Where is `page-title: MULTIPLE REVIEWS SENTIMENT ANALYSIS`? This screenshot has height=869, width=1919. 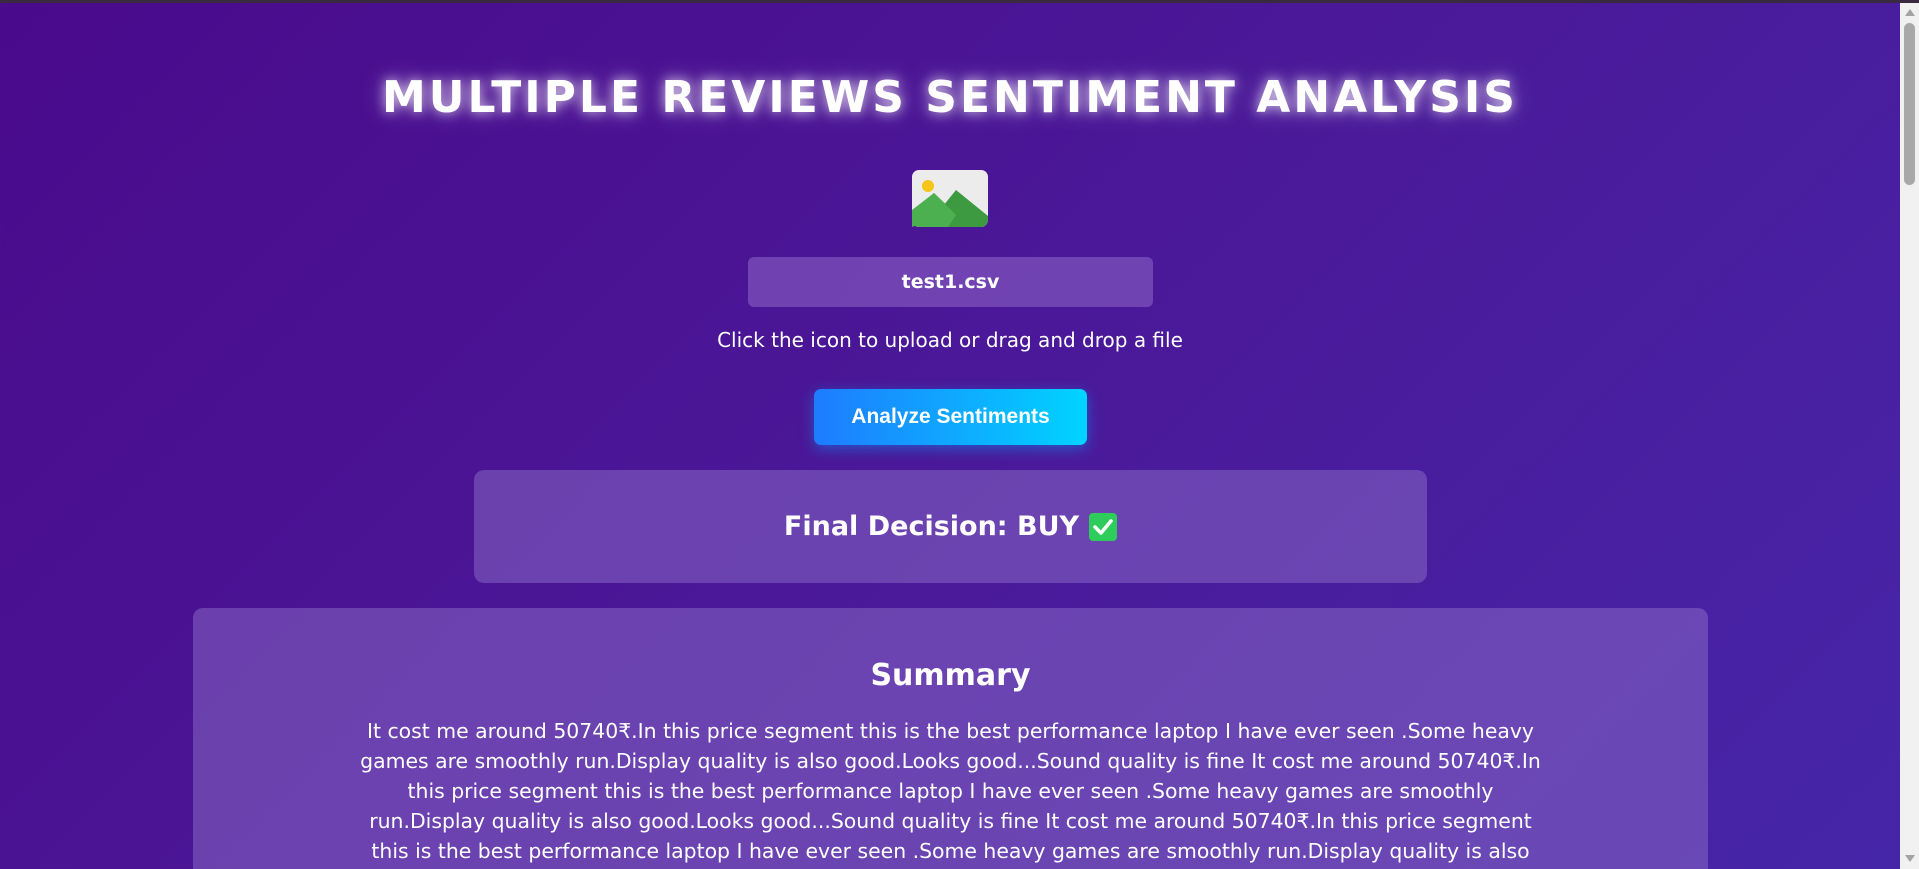 page-title: MULTIPLE REVIEWS SENTIMENT ANALYSIS is located at coordinates (950, 97).